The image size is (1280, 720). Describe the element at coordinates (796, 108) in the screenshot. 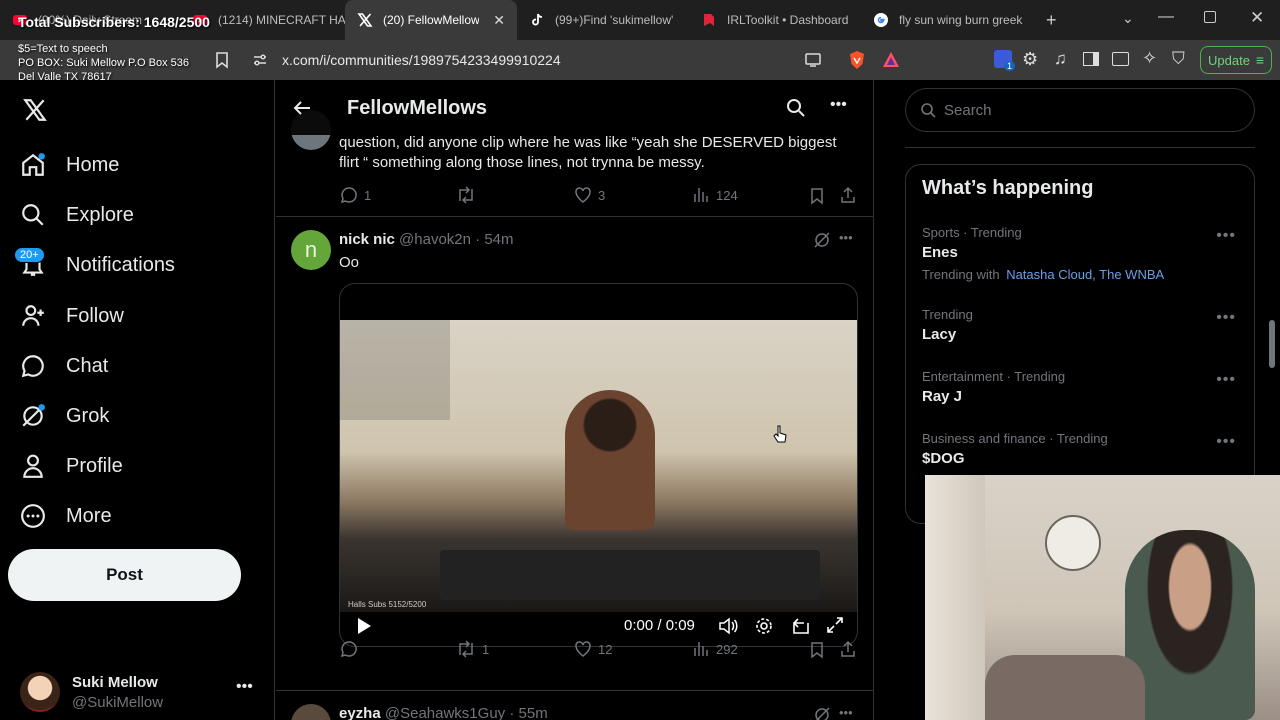

I see `search-icon` at that location.